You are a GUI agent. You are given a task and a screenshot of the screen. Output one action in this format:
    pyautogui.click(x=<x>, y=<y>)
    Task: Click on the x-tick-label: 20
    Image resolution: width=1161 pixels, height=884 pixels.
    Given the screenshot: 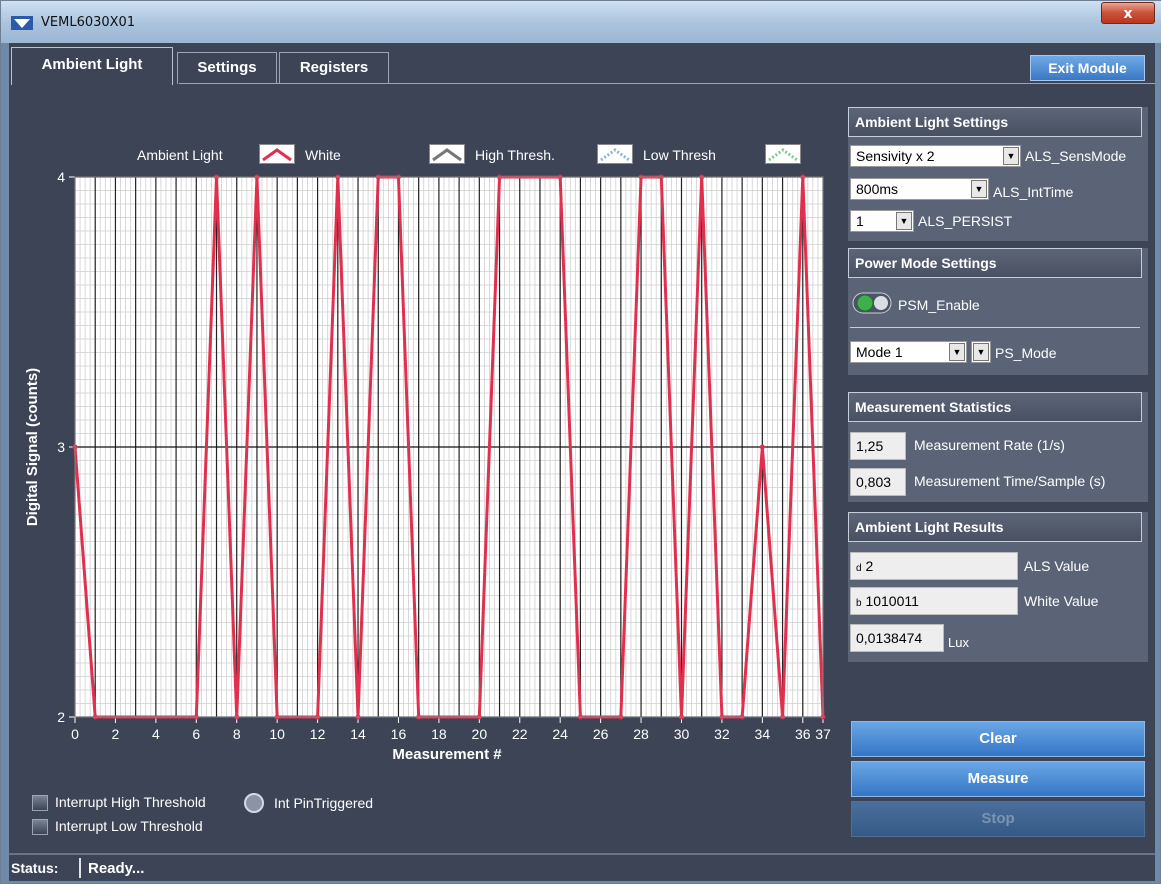 What is the action you would take?
    pyautogui.click(x=480, y=734)
    